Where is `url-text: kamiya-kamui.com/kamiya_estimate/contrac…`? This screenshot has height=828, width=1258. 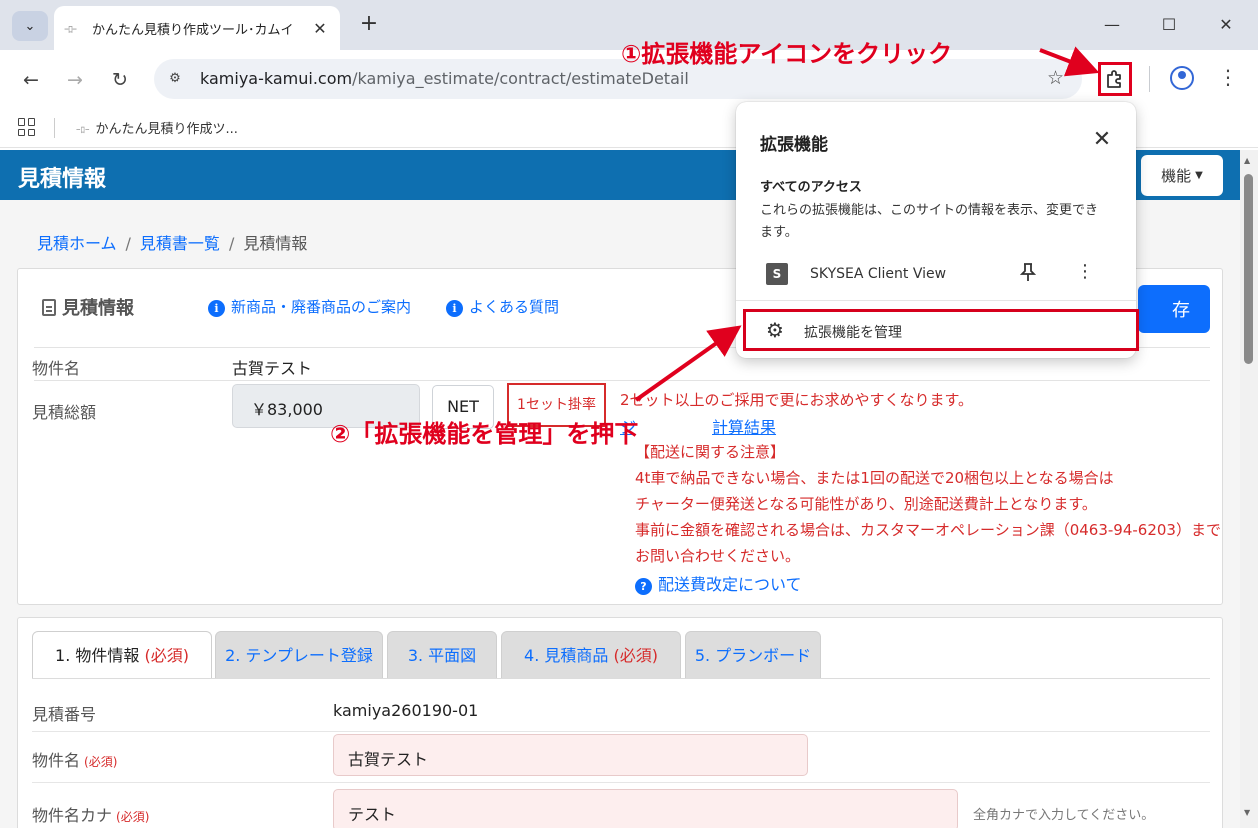
url-text: kamiya-kamui.com/kamiya_estimate/contrac… is located at coordinates (444, 78).